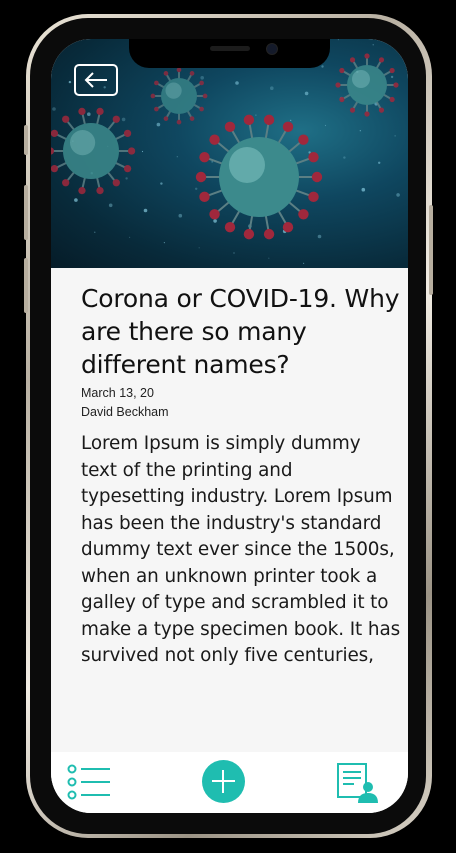  What do you see at coordinates (229, 53) in the screenshot?
I see `notch` at bounding box center [229, 53].